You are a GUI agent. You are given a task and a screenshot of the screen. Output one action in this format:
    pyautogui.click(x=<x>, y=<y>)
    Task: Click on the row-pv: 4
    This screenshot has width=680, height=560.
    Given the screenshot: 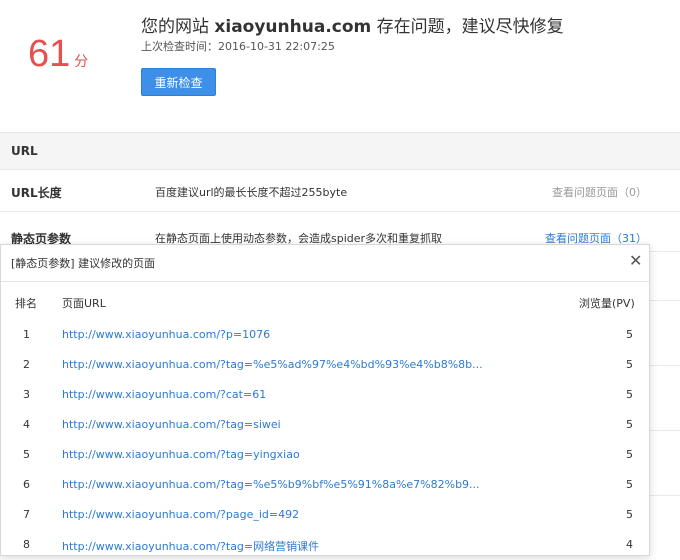 What is the action you would take?
    pyautogui.click(x=629, y=544)
    